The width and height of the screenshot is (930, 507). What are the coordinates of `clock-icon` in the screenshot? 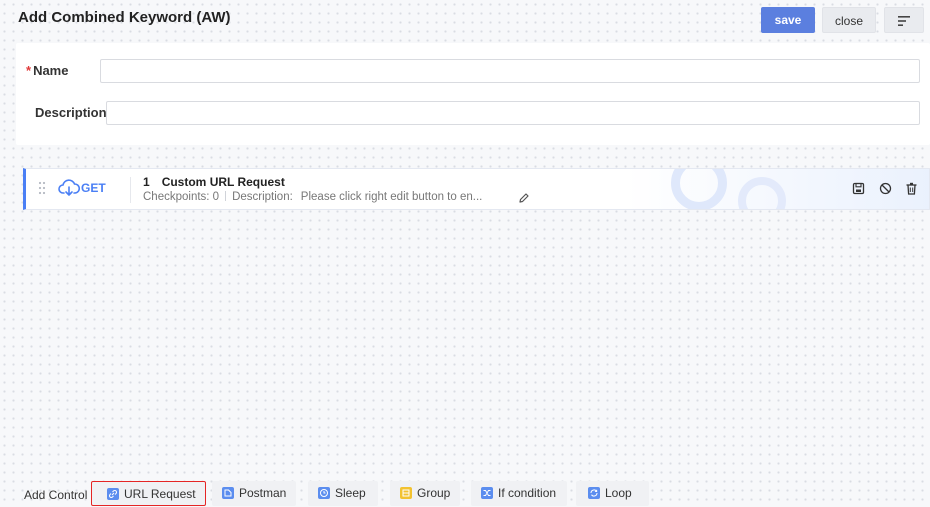 It's located at (324, 493).